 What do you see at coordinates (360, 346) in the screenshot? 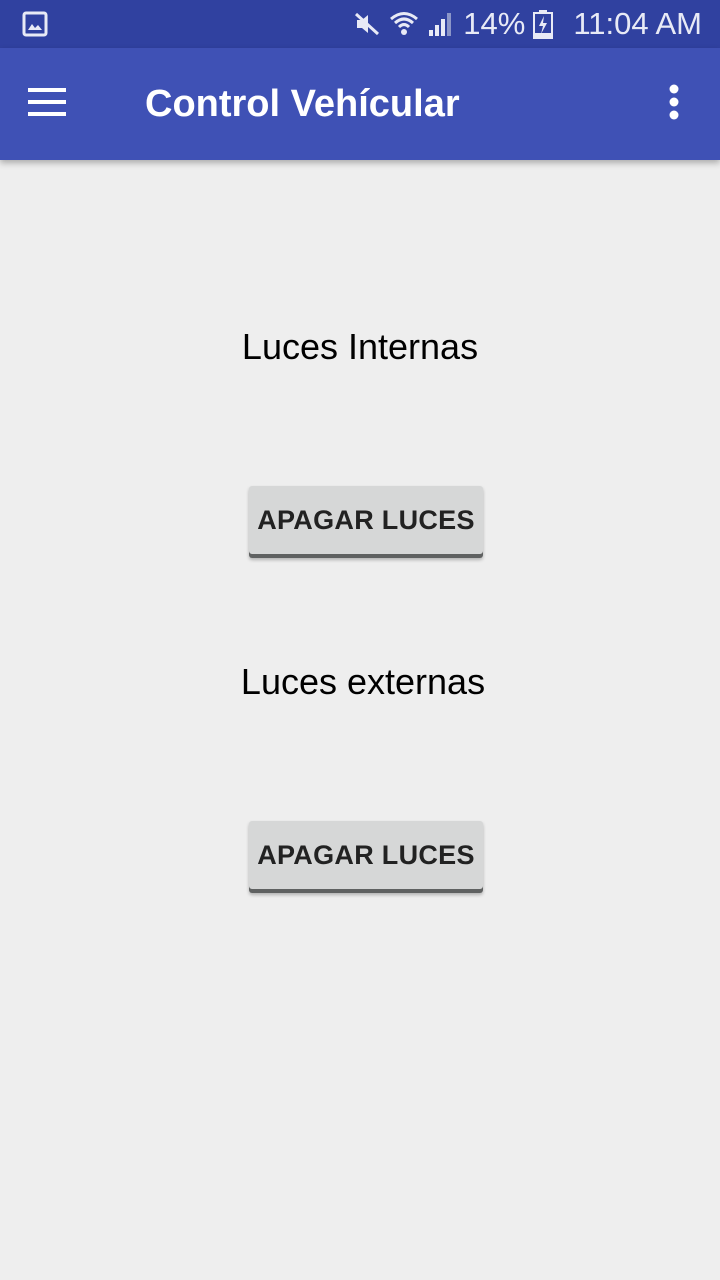
I see `interior-lights-label: Luces Internas` at bounding box center [360, 346].